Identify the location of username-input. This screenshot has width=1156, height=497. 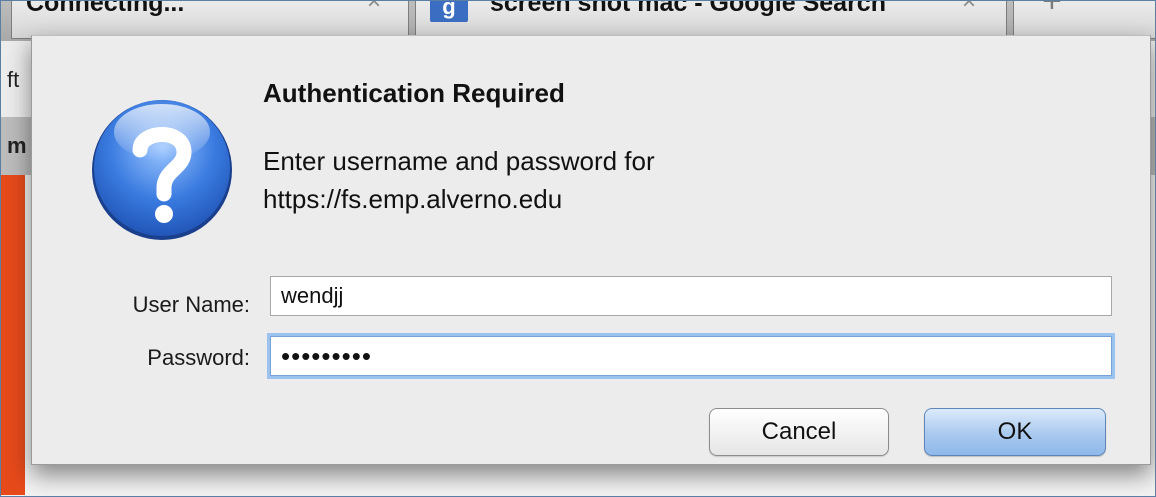
(691, 296).